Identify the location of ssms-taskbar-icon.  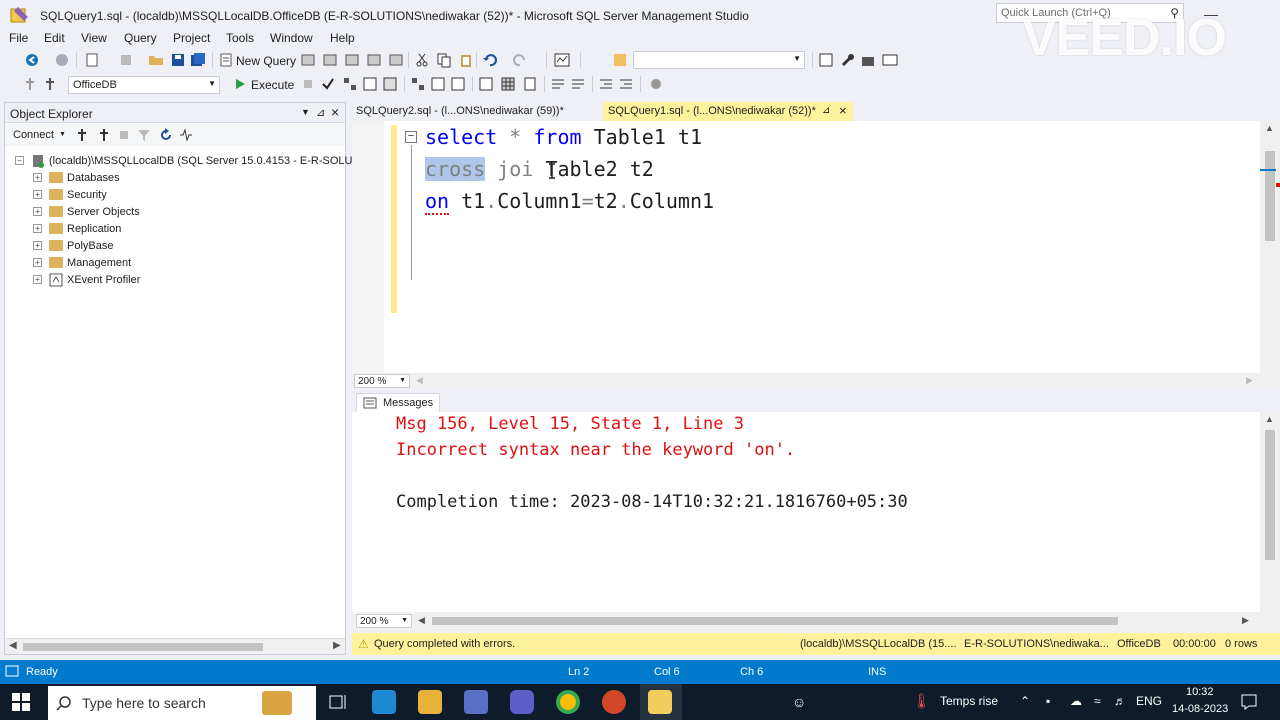
(476, 702).